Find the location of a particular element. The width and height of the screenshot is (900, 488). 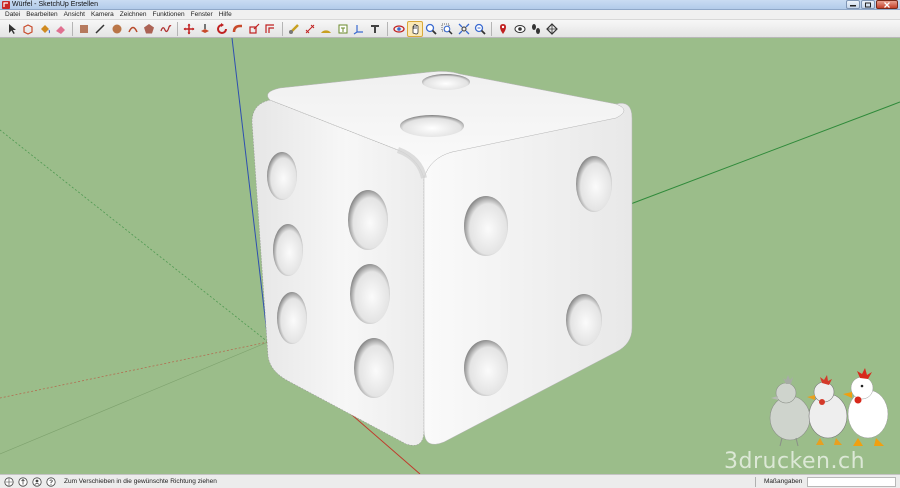

scale-tool-button is located at coordinates (254, 29).